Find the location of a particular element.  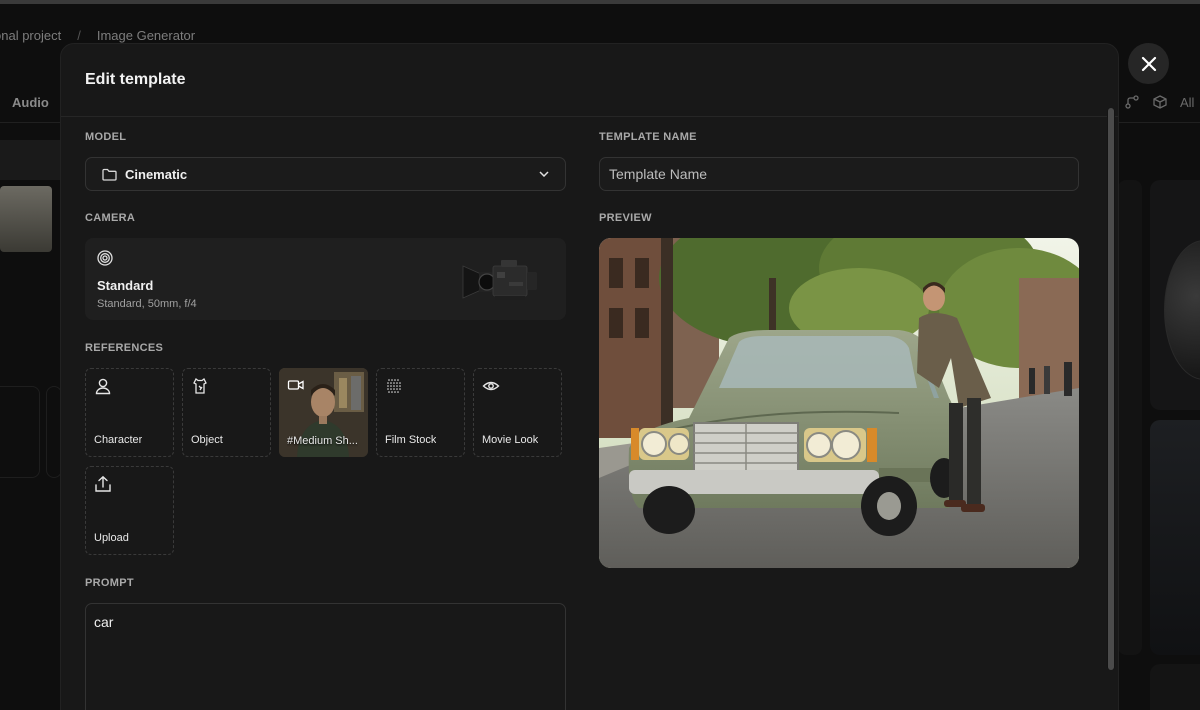

node-icon is located at coordinates (1132, 102).